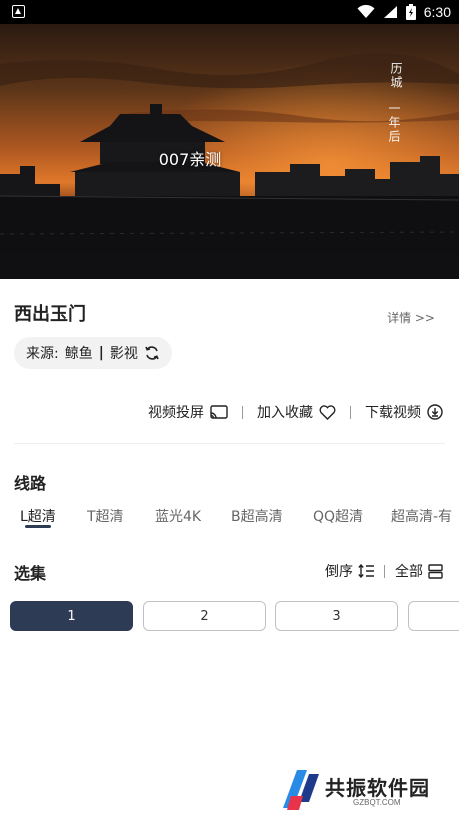 Image resolution: width=459 pixels, height=816 pixels. Describe the element at coordinates (366, 11) in the screenshot. I see `wifi-icon` at that location.